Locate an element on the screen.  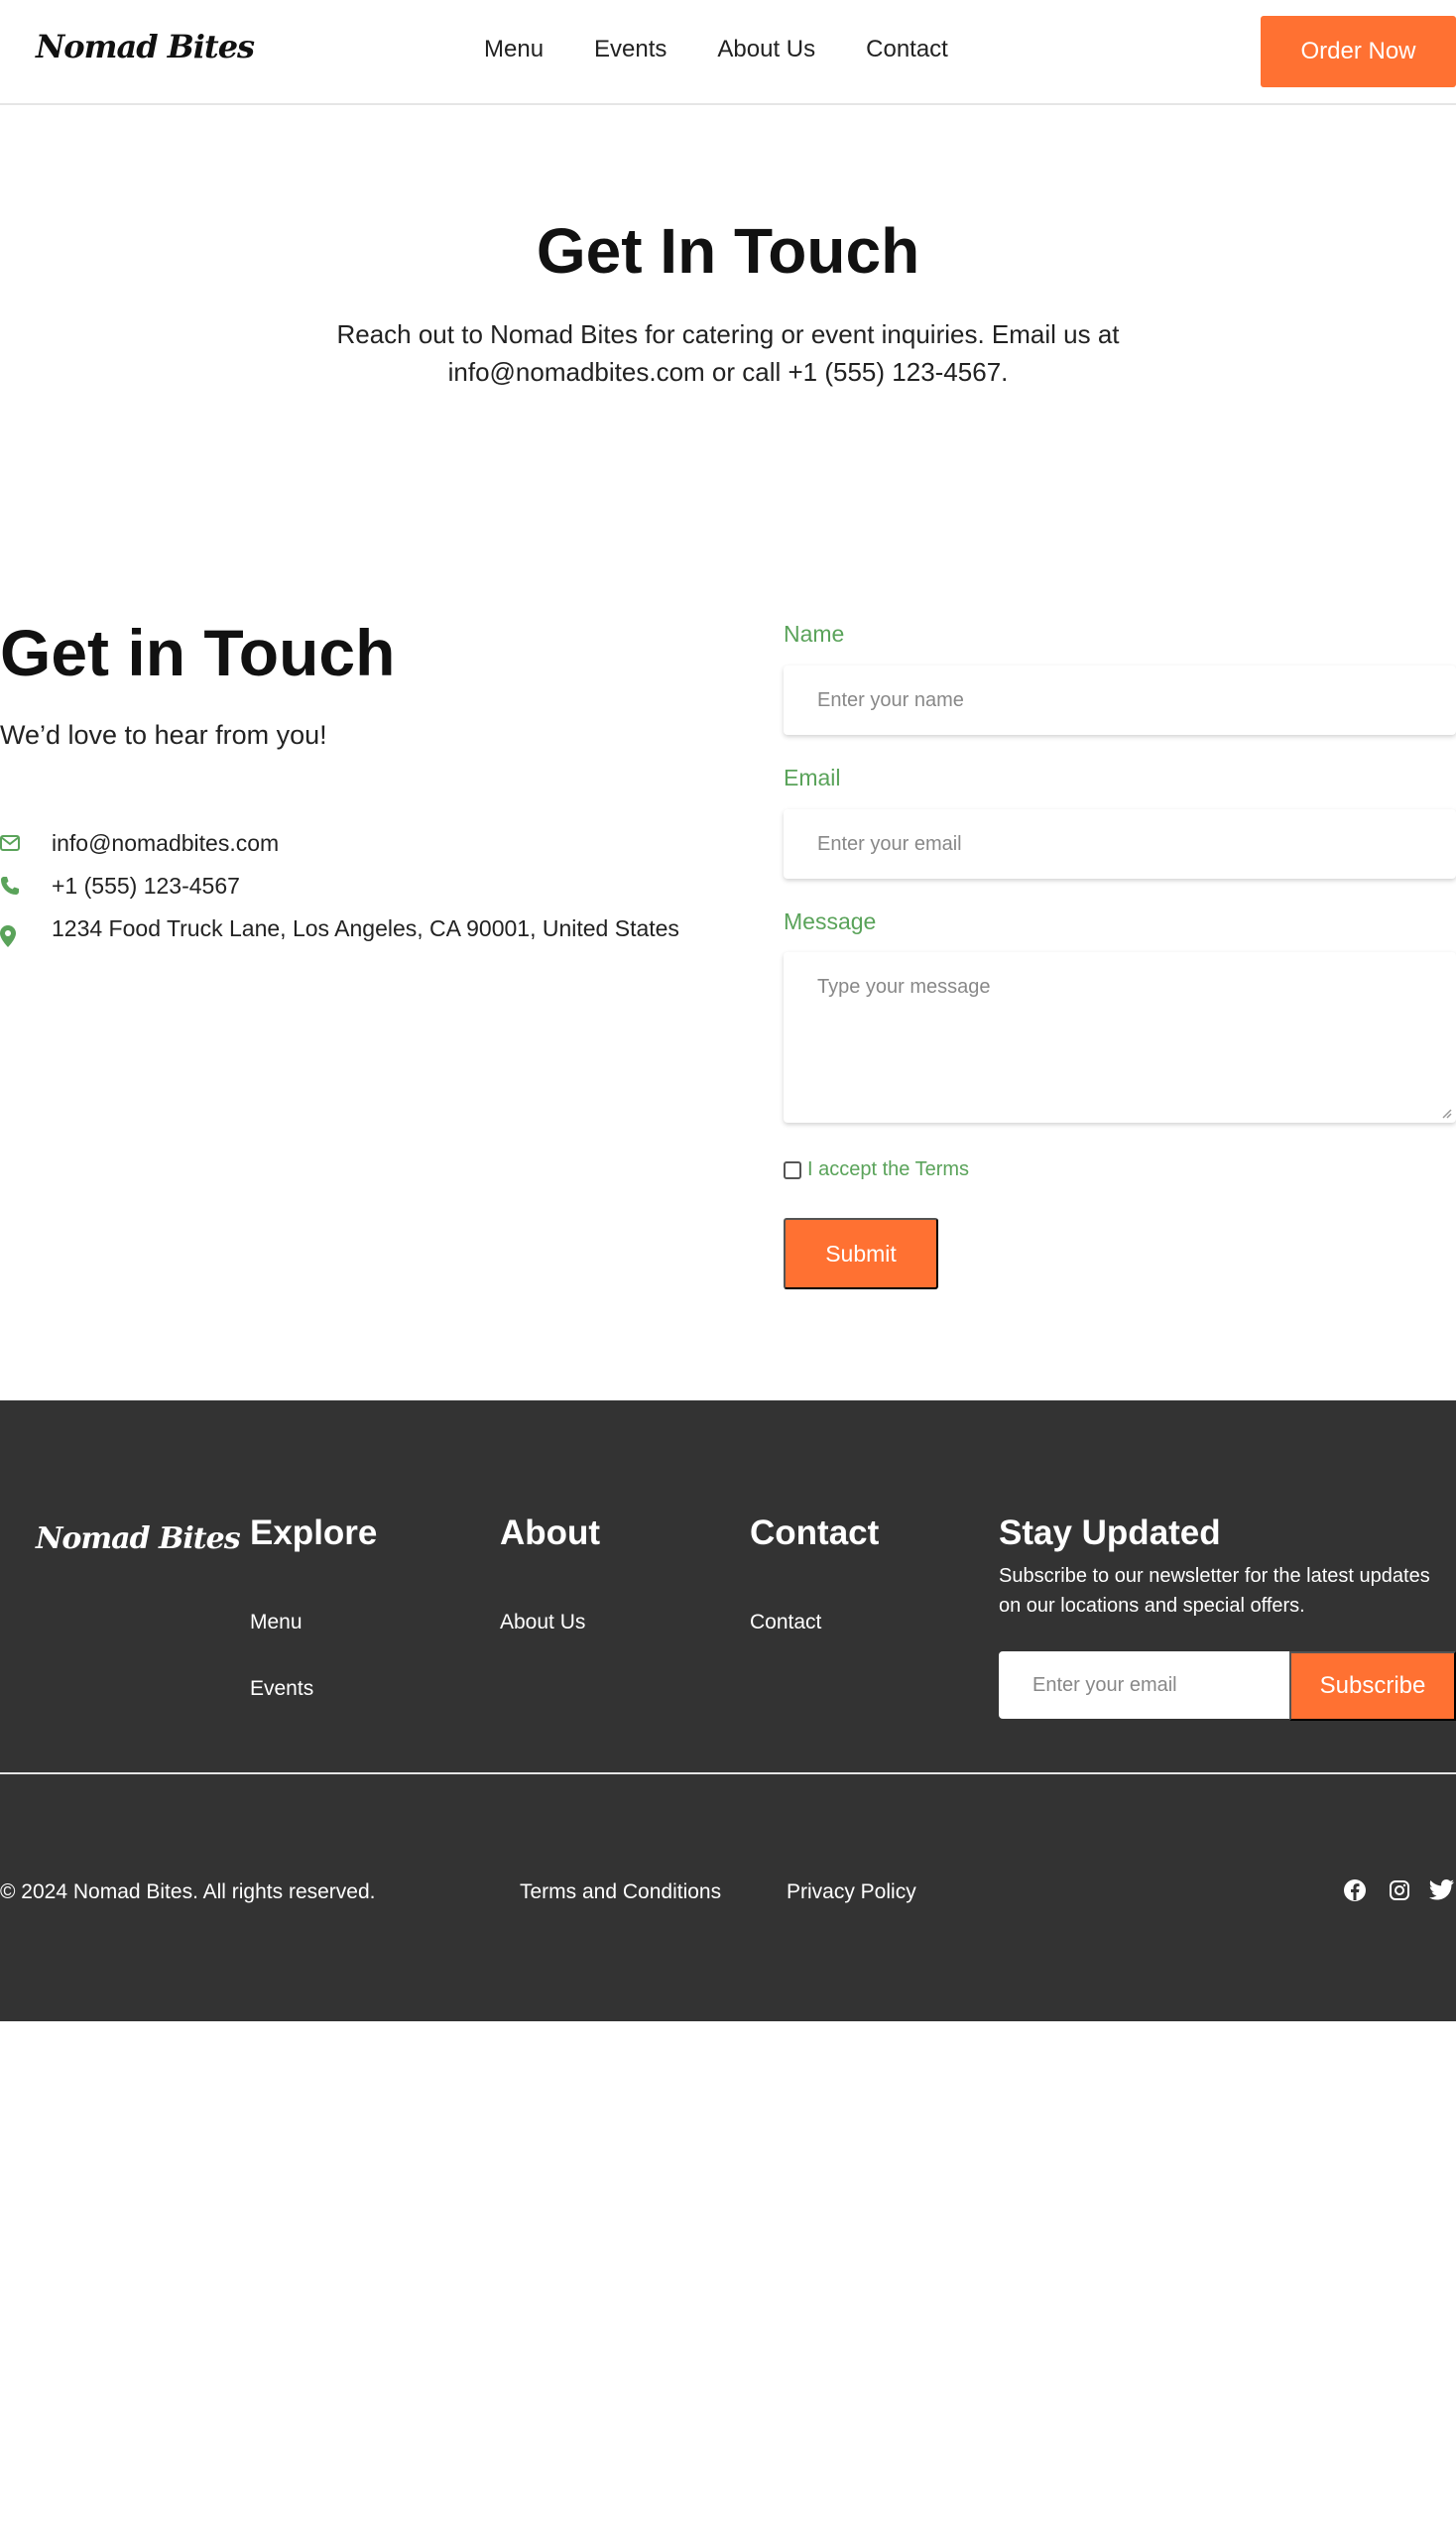
footer-link-contact: Contact is located at coordinates (785, 1623).